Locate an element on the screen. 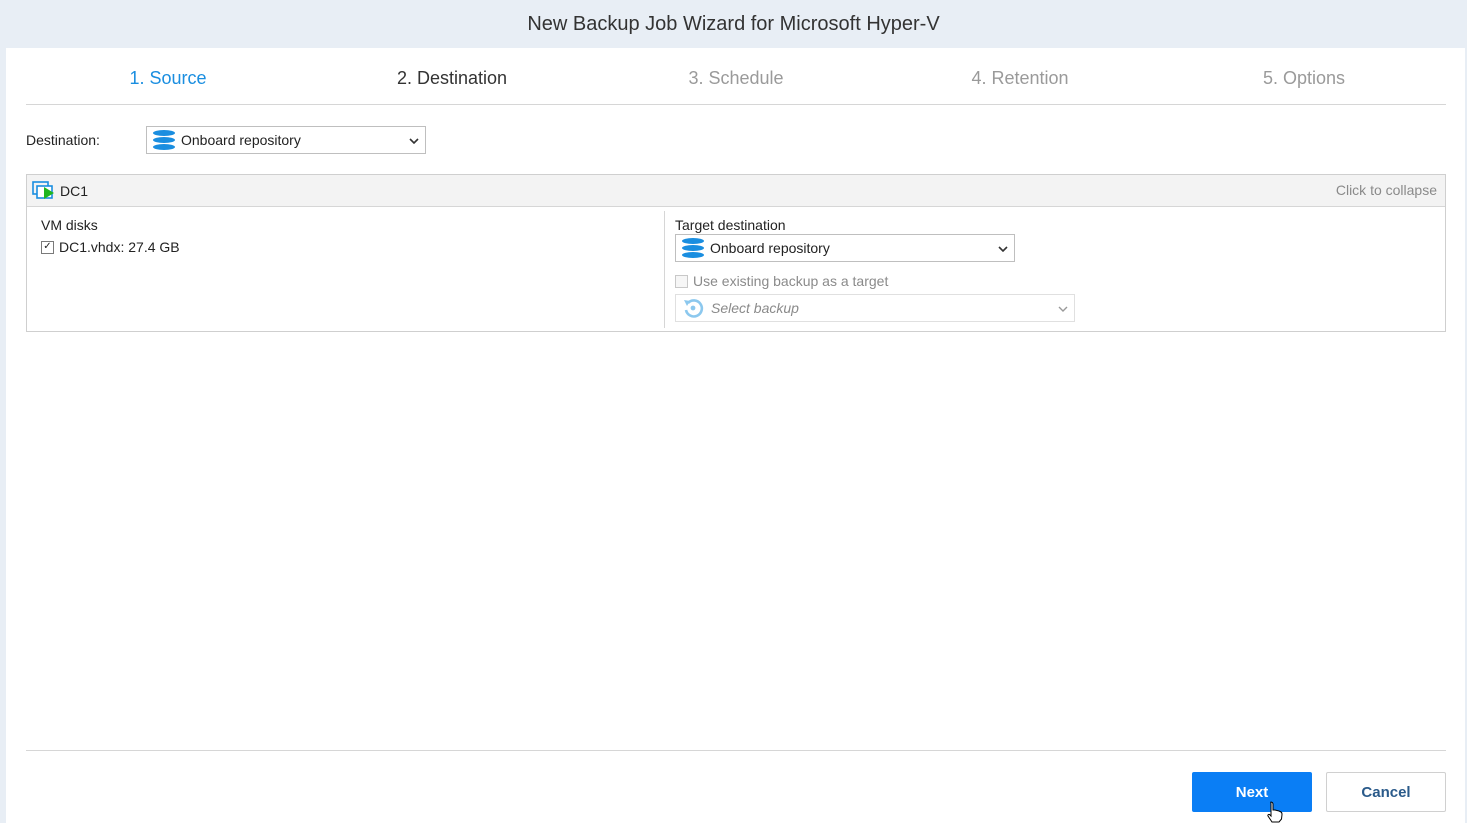  footer-divider is located at coordinates (736, 750).